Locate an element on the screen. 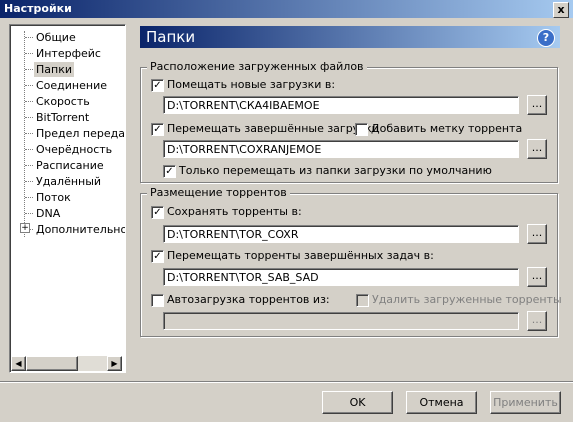  downloads-group-legend: Расположение загруженных файлов is located at coordinates (257, 66).